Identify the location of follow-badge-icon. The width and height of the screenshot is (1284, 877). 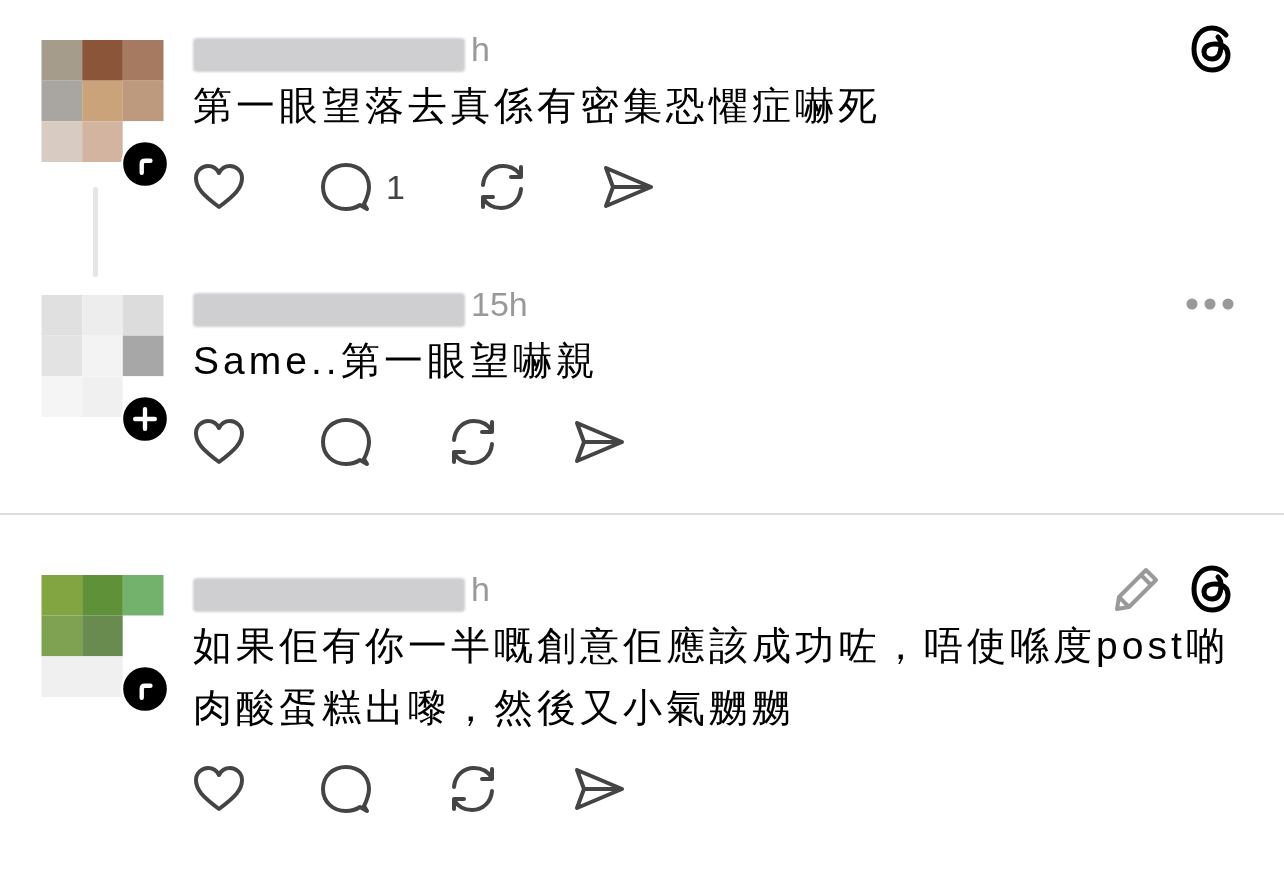
(145, 419).